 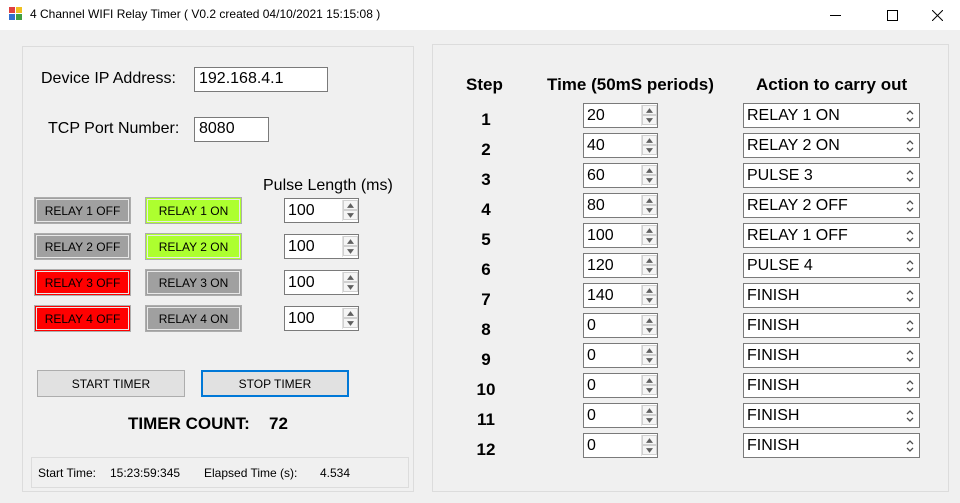 I want to click on relay-1-off-button: RELAY 1 OFF, so click(x=82, y=210).